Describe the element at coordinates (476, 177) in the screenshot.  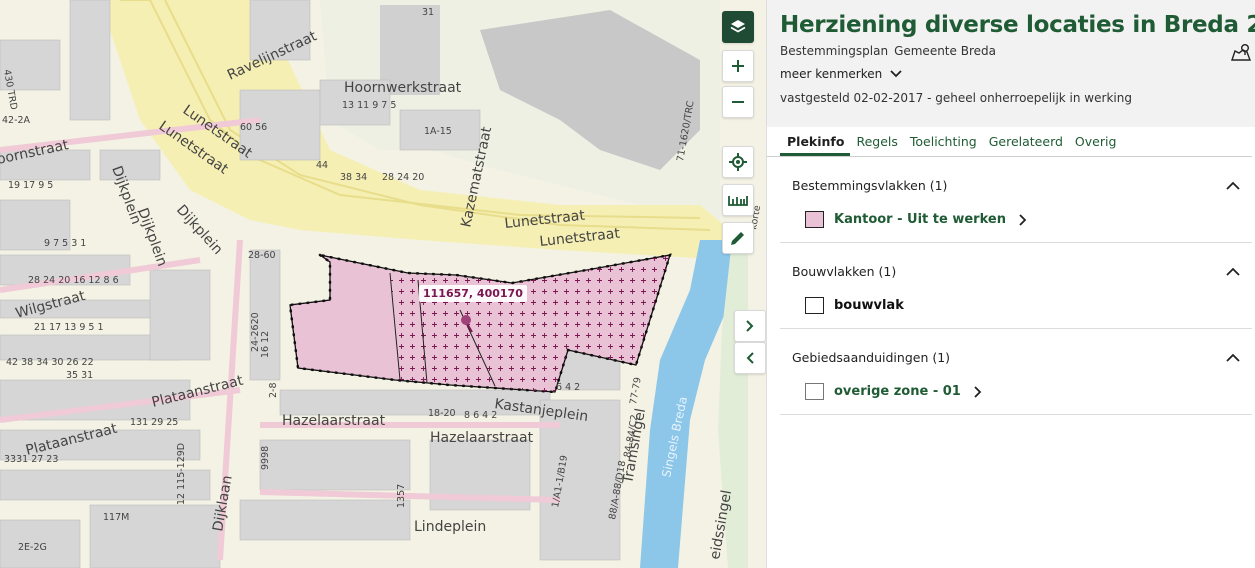
I see `street-label: Kazematstraat` at that location.